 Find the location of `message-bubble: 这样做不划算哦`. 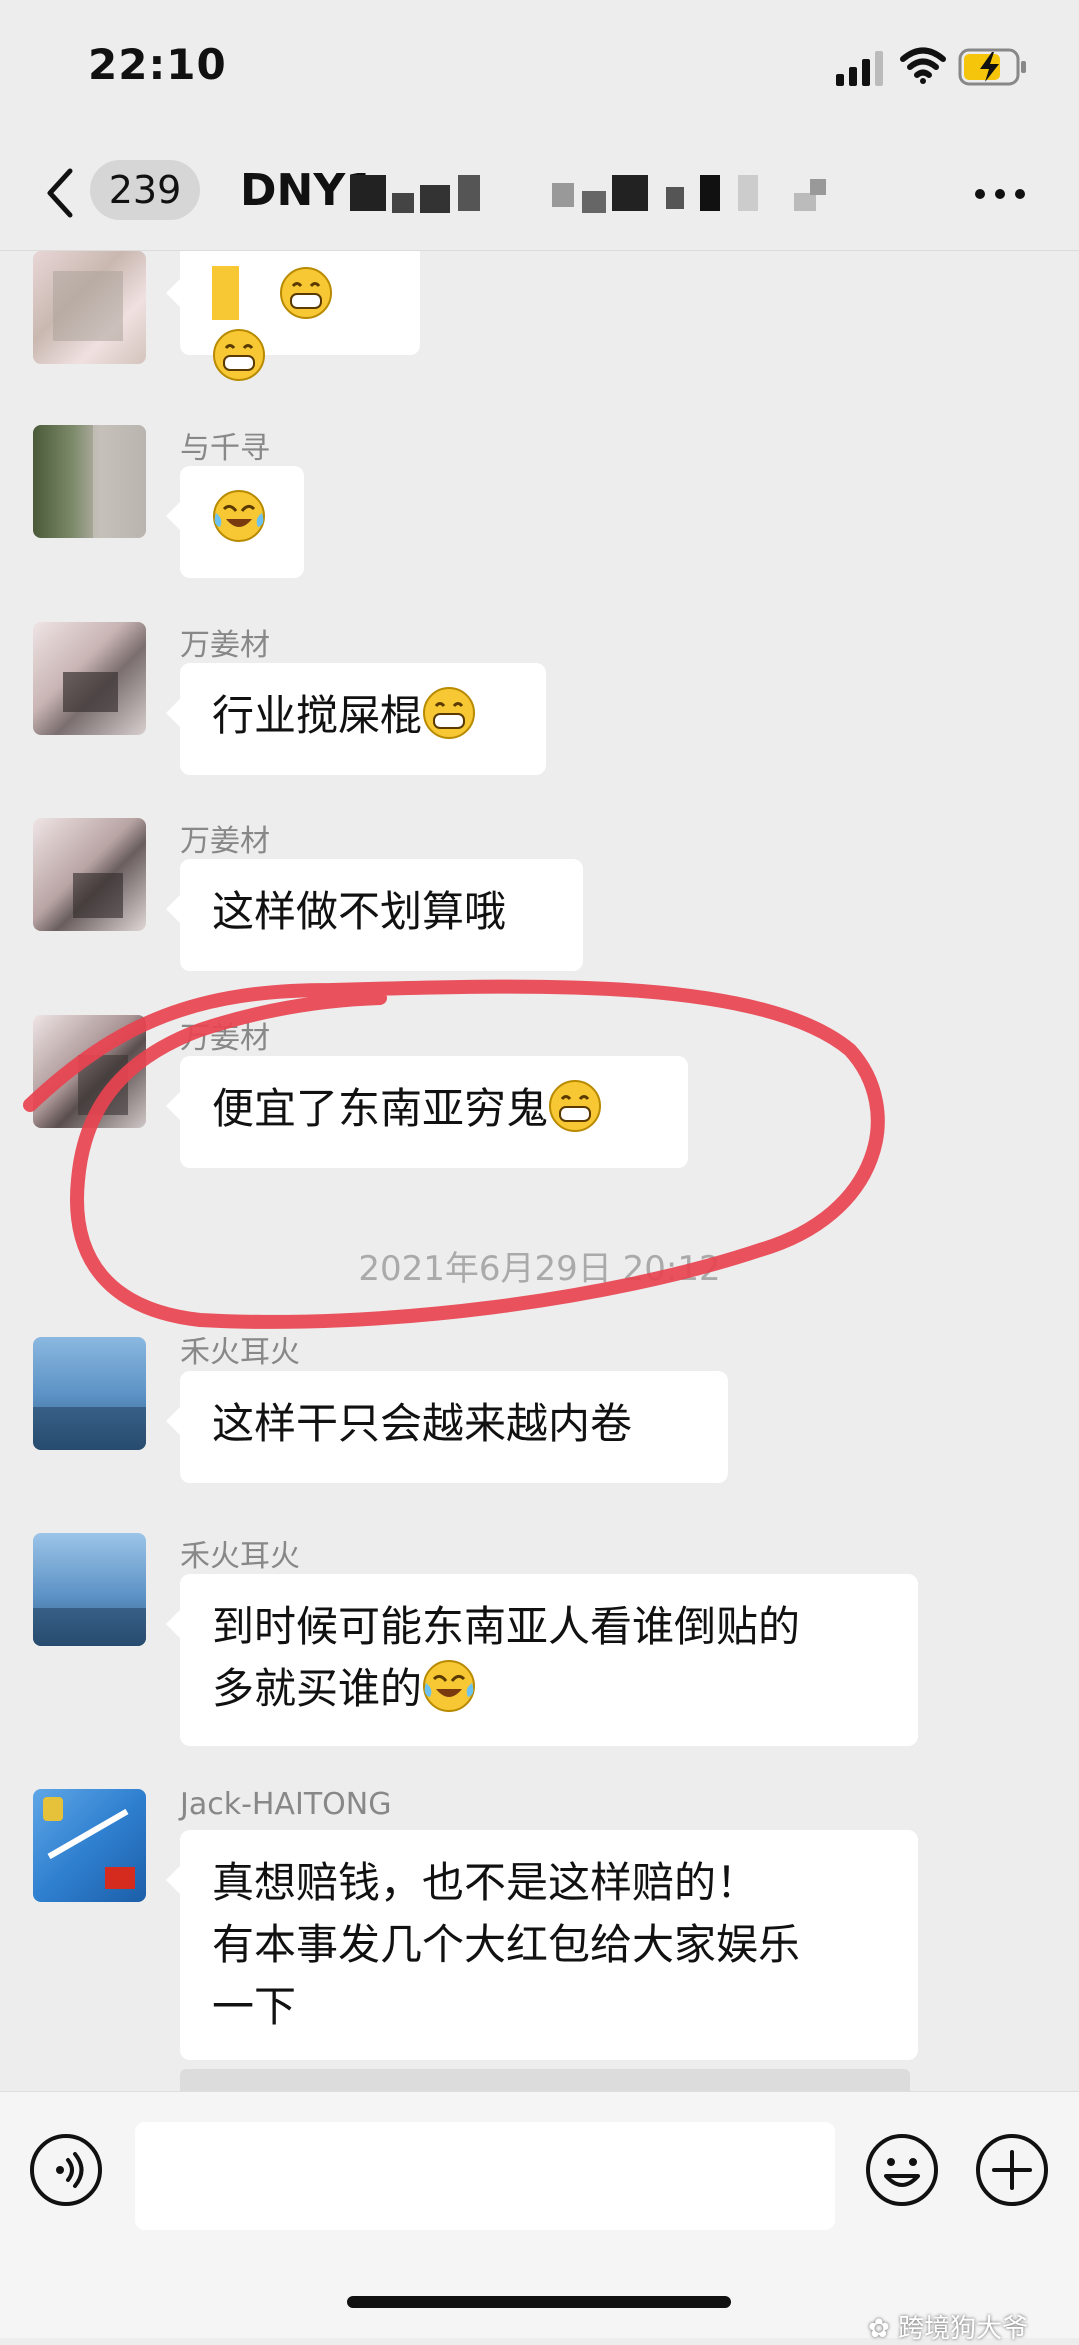

message-bubble: 这样做不划算哦 is located at coordinates (374, 915).